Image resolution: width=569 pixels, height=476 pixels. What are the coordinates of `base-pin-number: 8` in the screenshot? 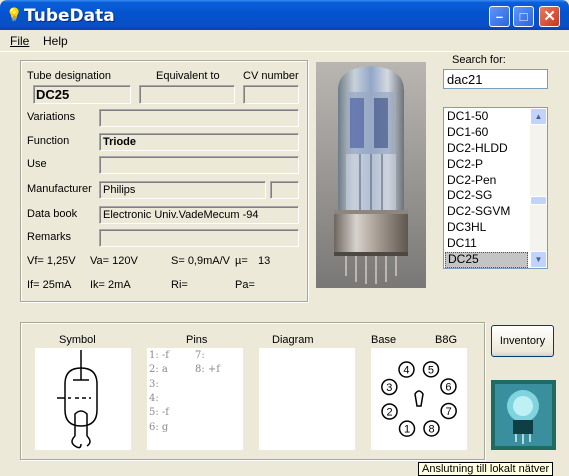 It's located at (431, 429).